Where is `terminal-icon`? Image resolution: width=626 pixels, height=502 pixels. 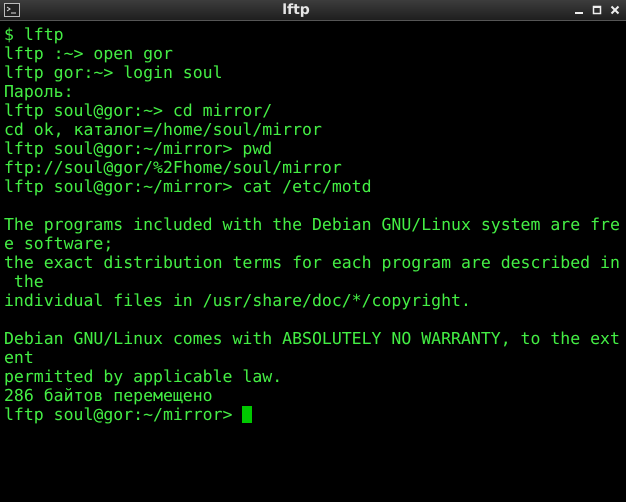
terminal-icon is located at coordinates (12, 10).